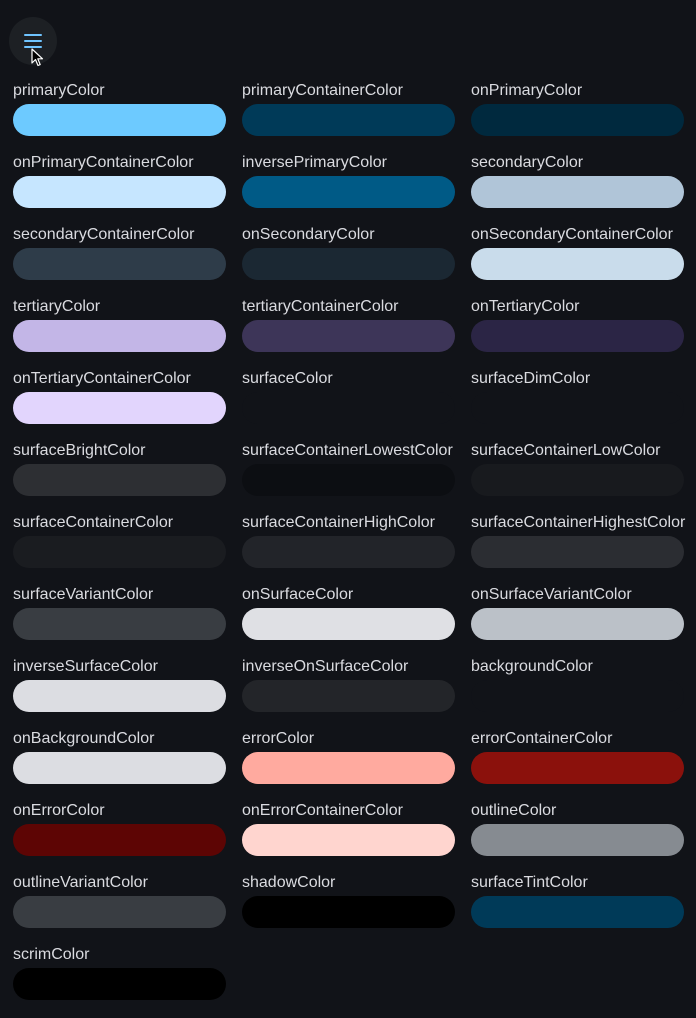 Image resolution: width=696 pixels, height=1018 pixels. What do you see at coordinates (119, 190) in the screenshot?
I see `swatch-cell: onPrimaryContainerColor` at bounding box center [119, 190].